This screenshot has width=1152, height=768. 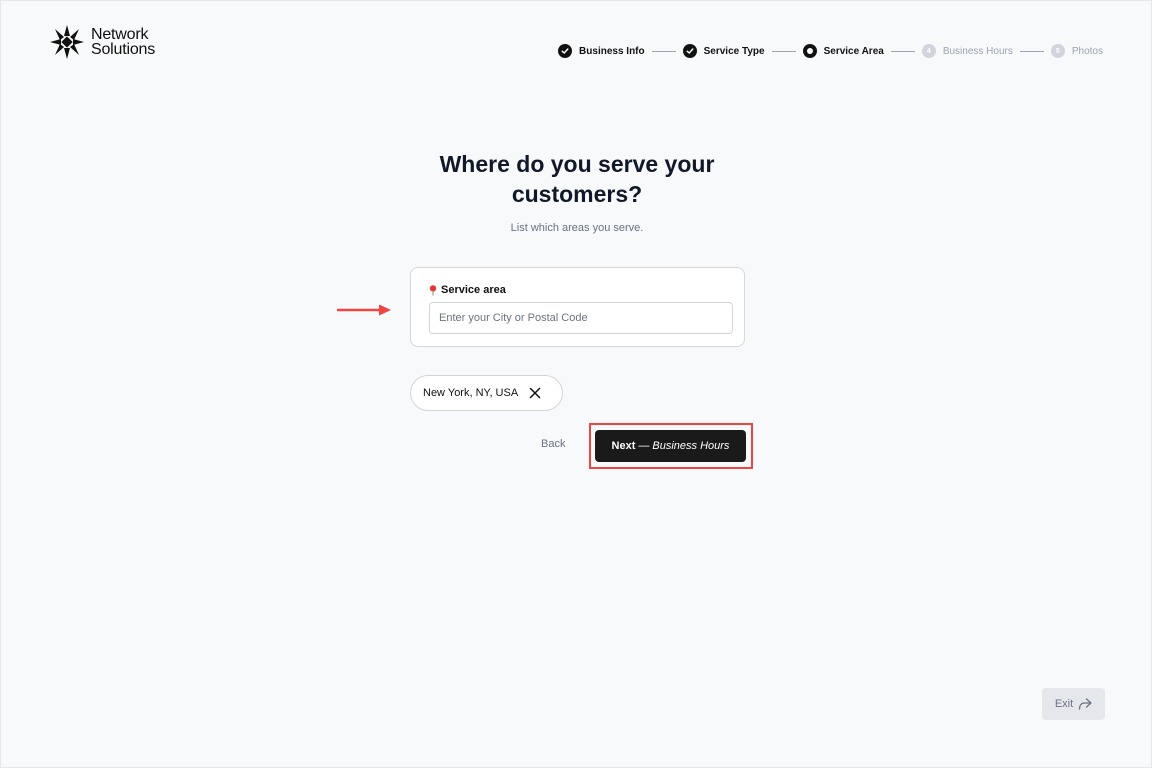 I want to click on step-business-info: Business Info, so click(x=601, y=51).